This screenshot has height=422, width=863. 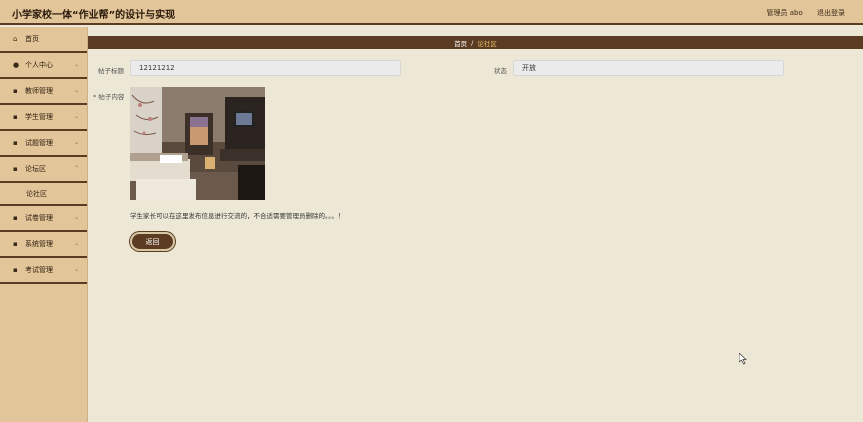 I want to click on post-image, so click(x=197, y=143).